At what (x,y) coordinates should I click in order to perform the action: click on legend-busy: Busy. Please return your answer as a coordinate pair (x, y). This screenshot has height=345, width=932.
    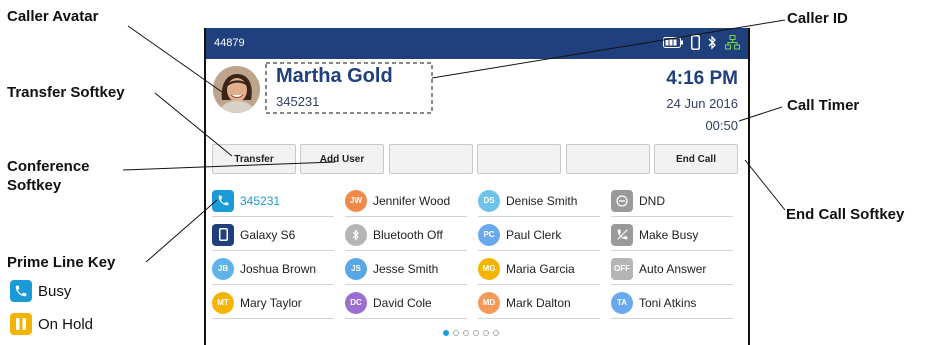
    Looking at the image, I should click on (40, 291).